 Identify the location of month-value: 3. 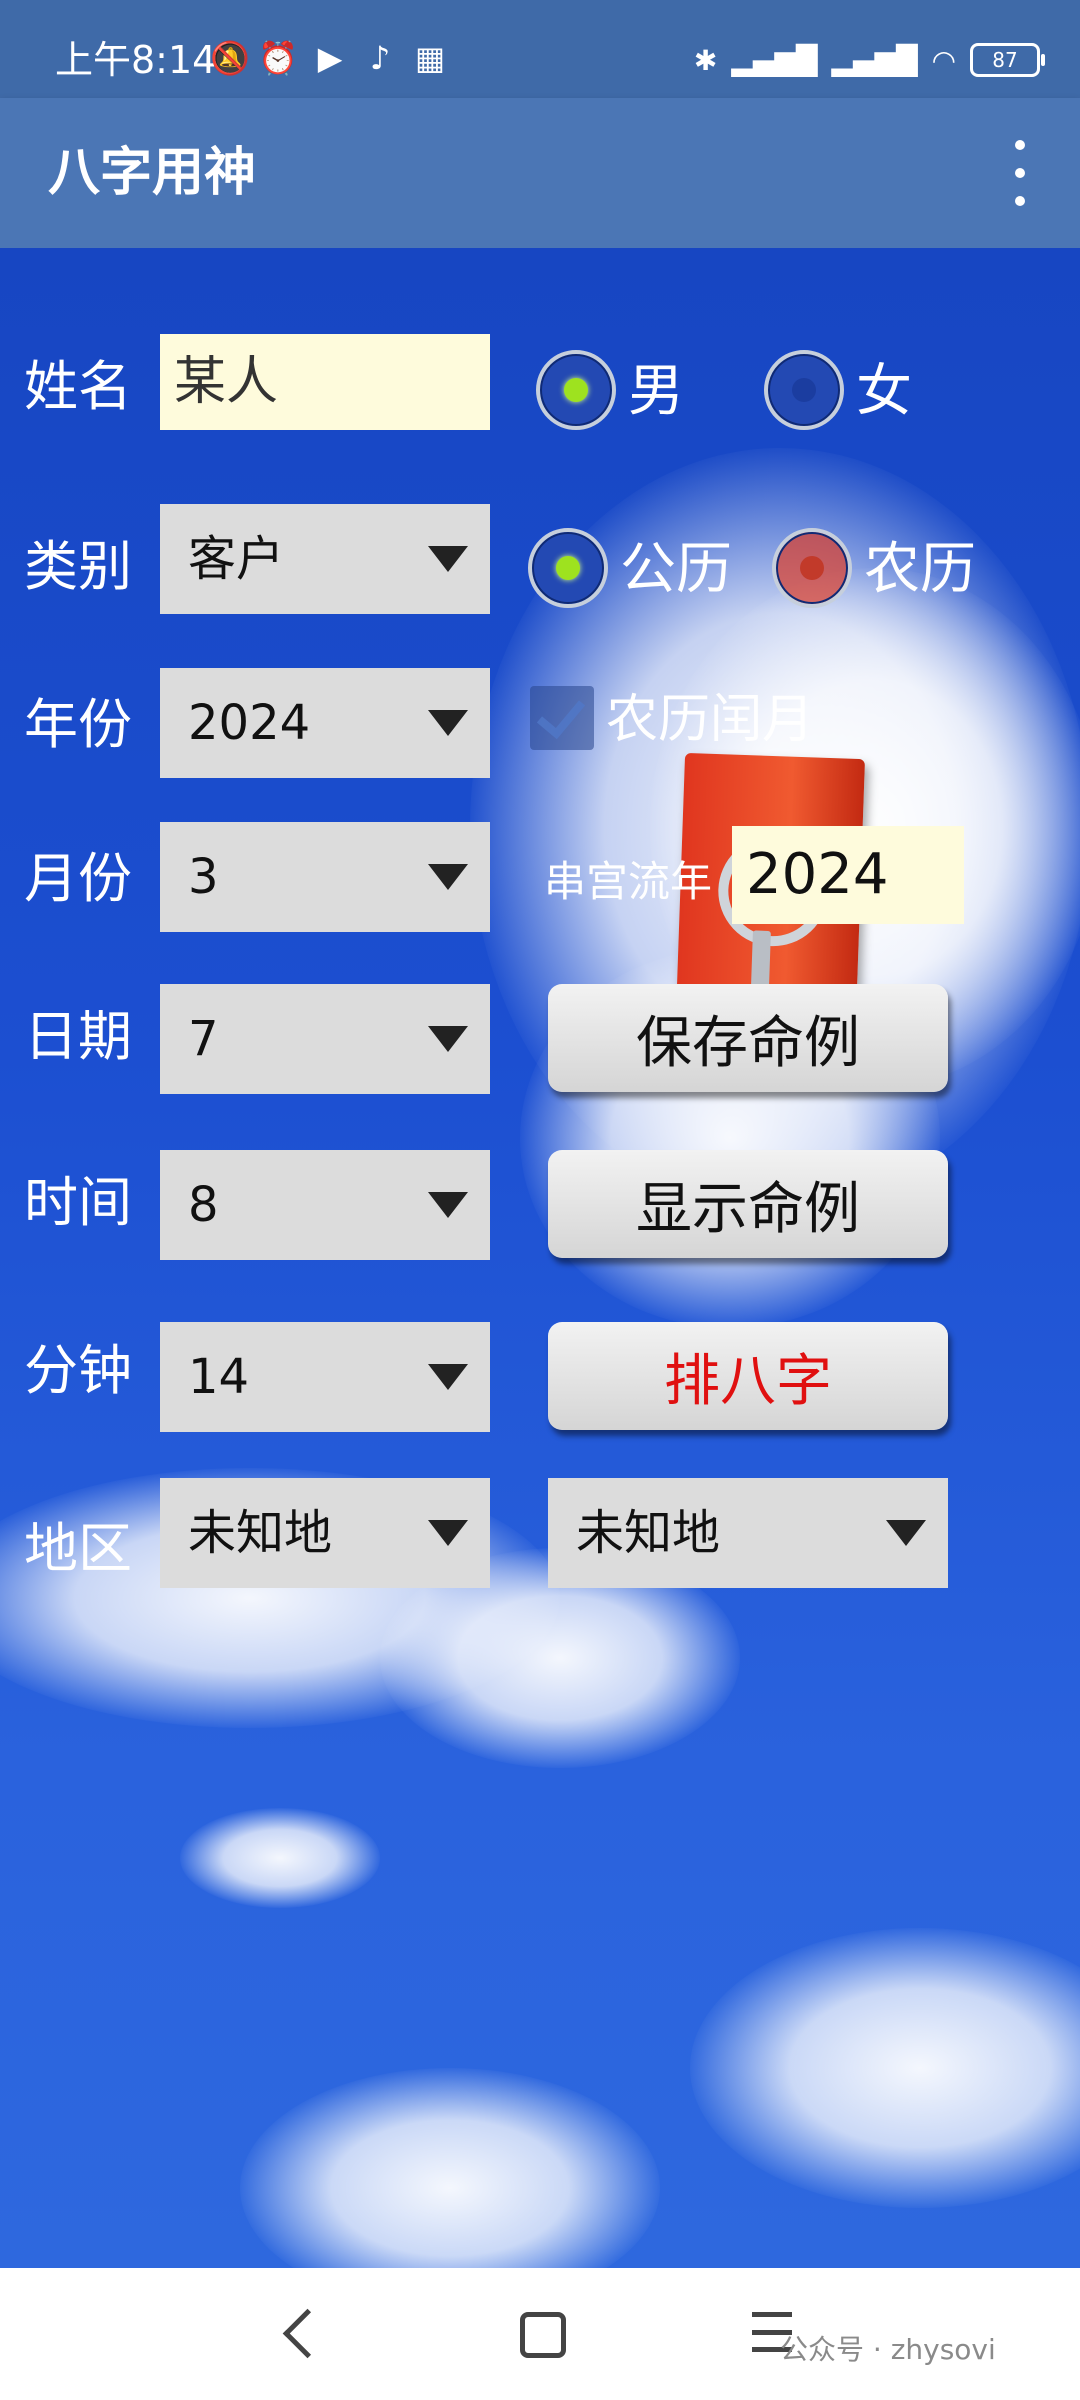
(203, 877).